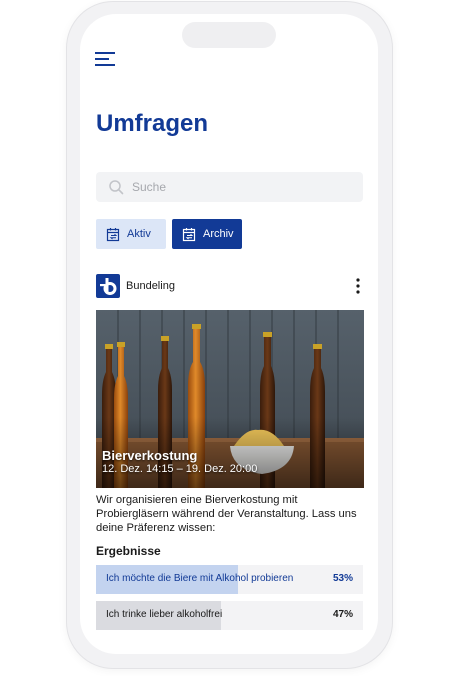 The width and height of the screenshot is (459, 676). Describe the element at coordinates (342, 614) in the screenshot. I see `poll-option-percent: 47%` at that location.